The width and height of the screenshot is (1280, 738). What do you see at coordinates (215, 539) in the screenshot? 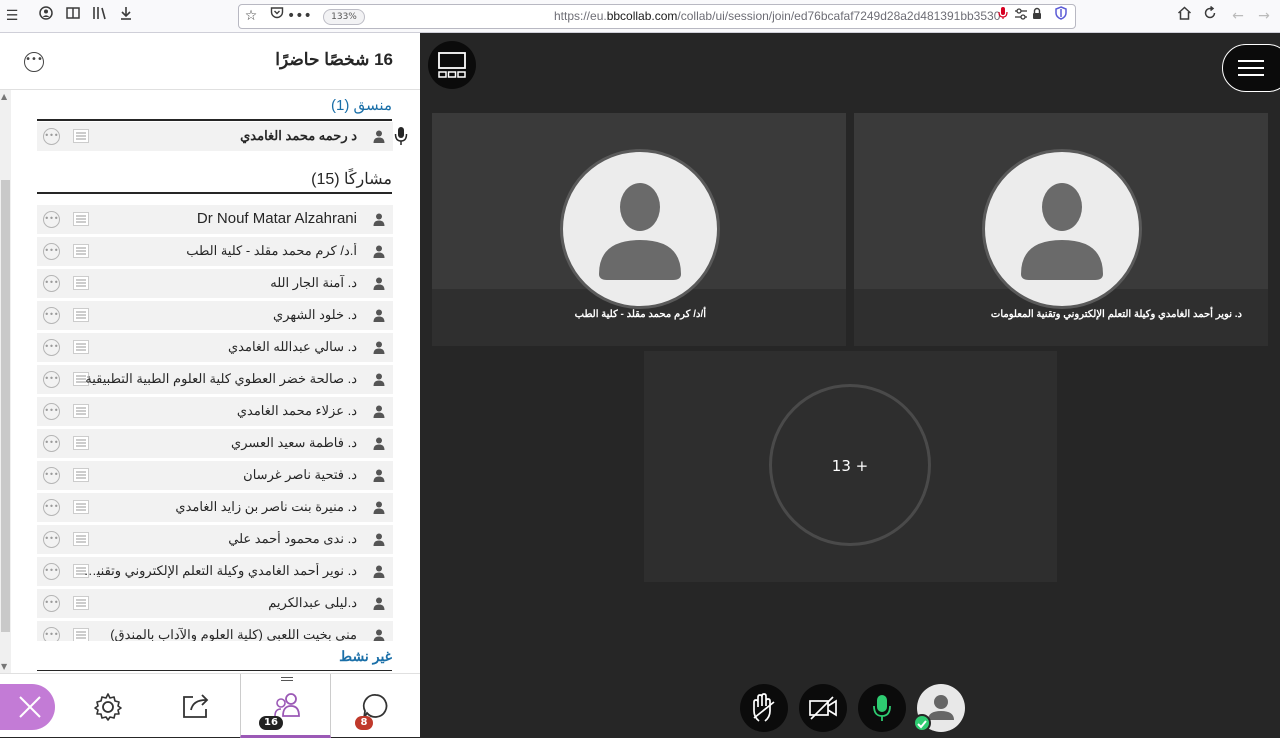
I see `participant-row: ••• د. ندى محمود أحمد علي` at bounding box center [215, 539].